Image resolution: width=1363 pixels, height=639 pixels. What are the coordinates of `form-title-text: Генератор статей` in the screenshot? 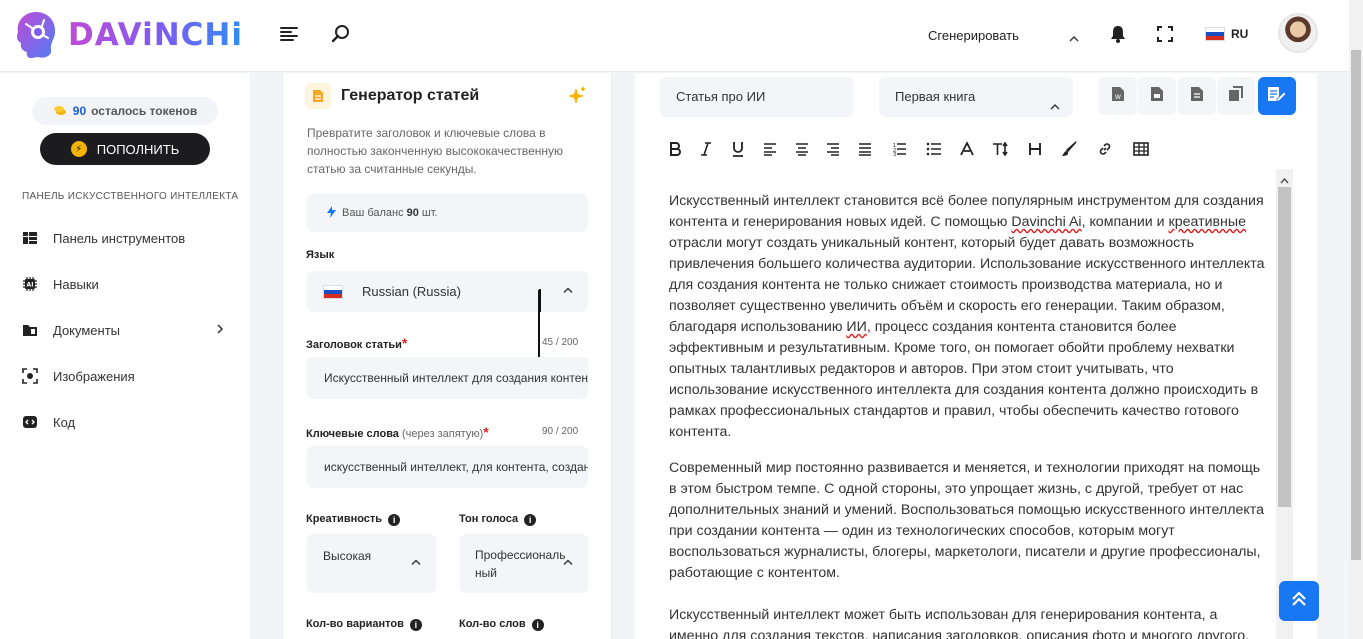 It's located at (410, 95).